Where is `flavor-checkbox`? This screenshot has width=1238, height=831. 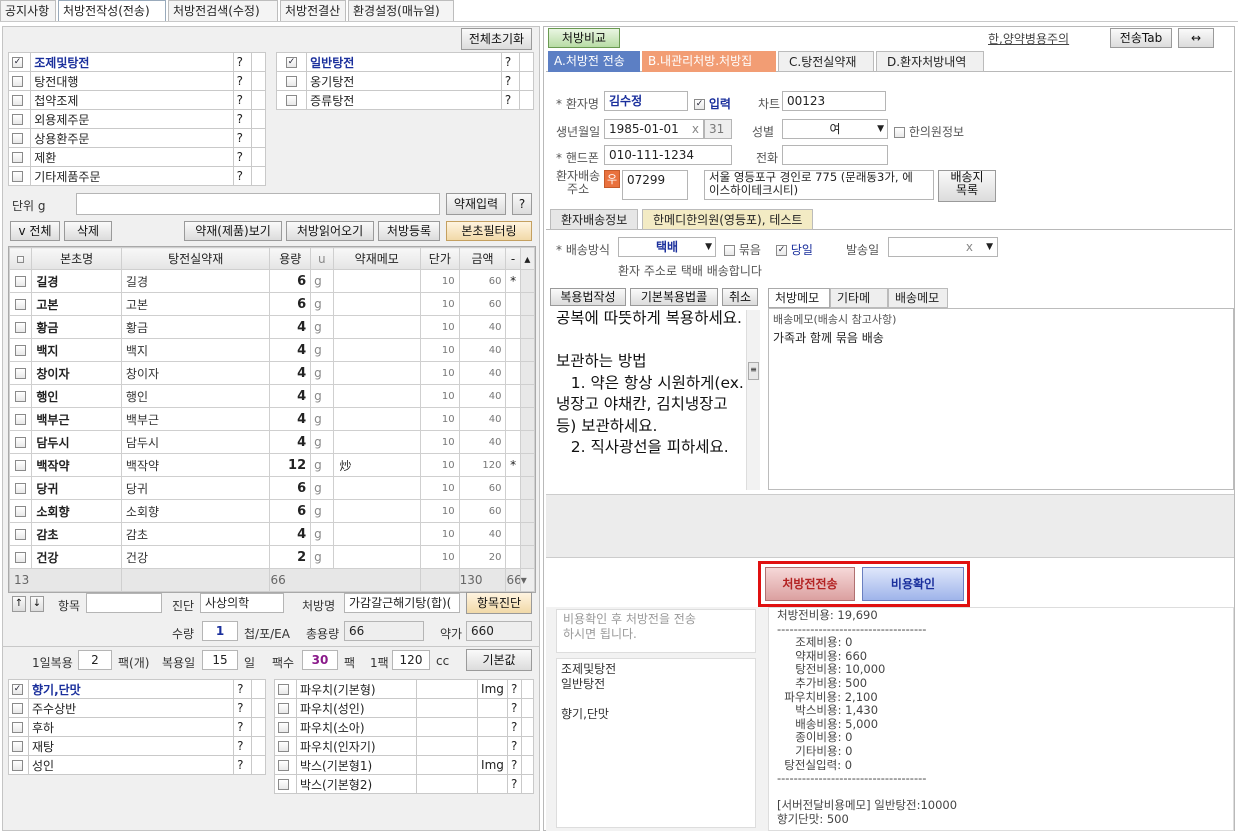
flavor-checkbox is located at coordinates (17, 727).